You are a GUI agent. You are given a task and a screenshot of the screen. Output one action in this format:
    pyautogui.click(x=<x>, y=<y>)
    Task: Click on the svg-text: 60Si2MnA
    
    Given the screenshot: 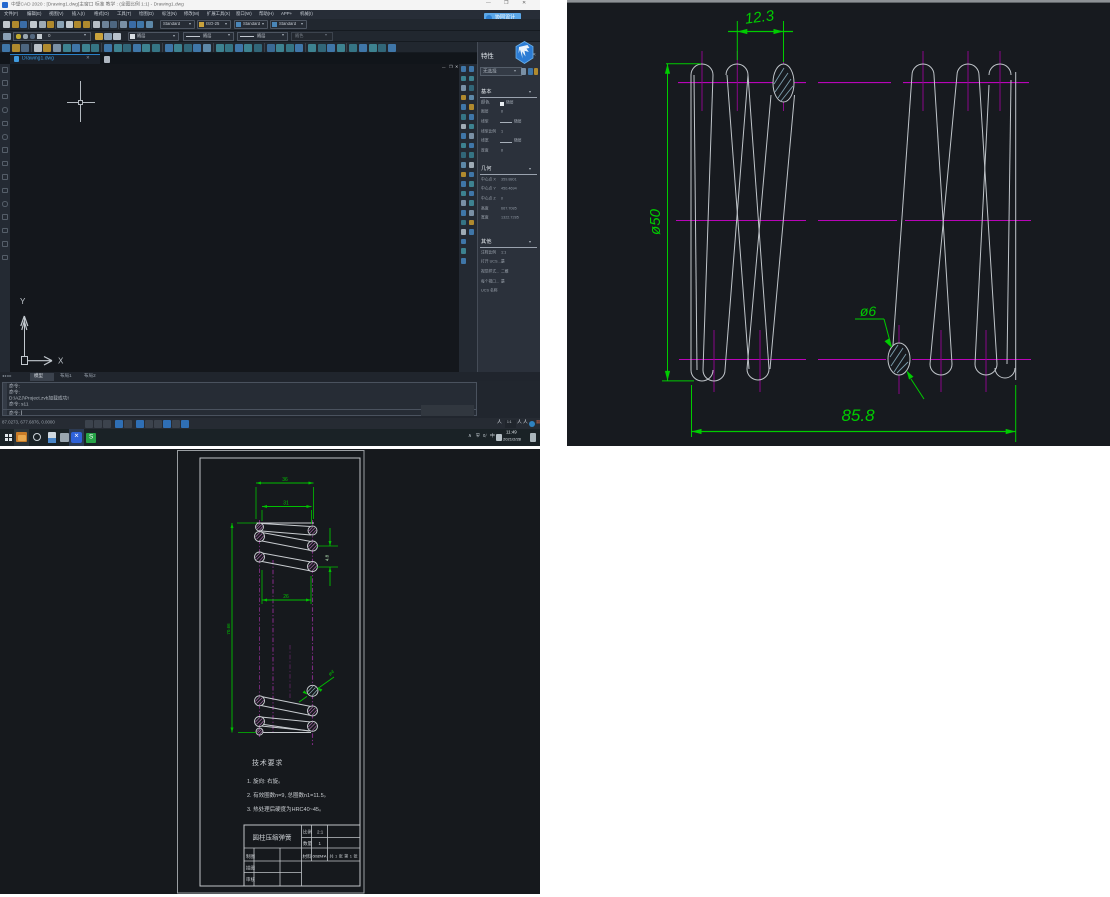 What is the action you would take?
    pyautogui.click(x=320, y=857)
    